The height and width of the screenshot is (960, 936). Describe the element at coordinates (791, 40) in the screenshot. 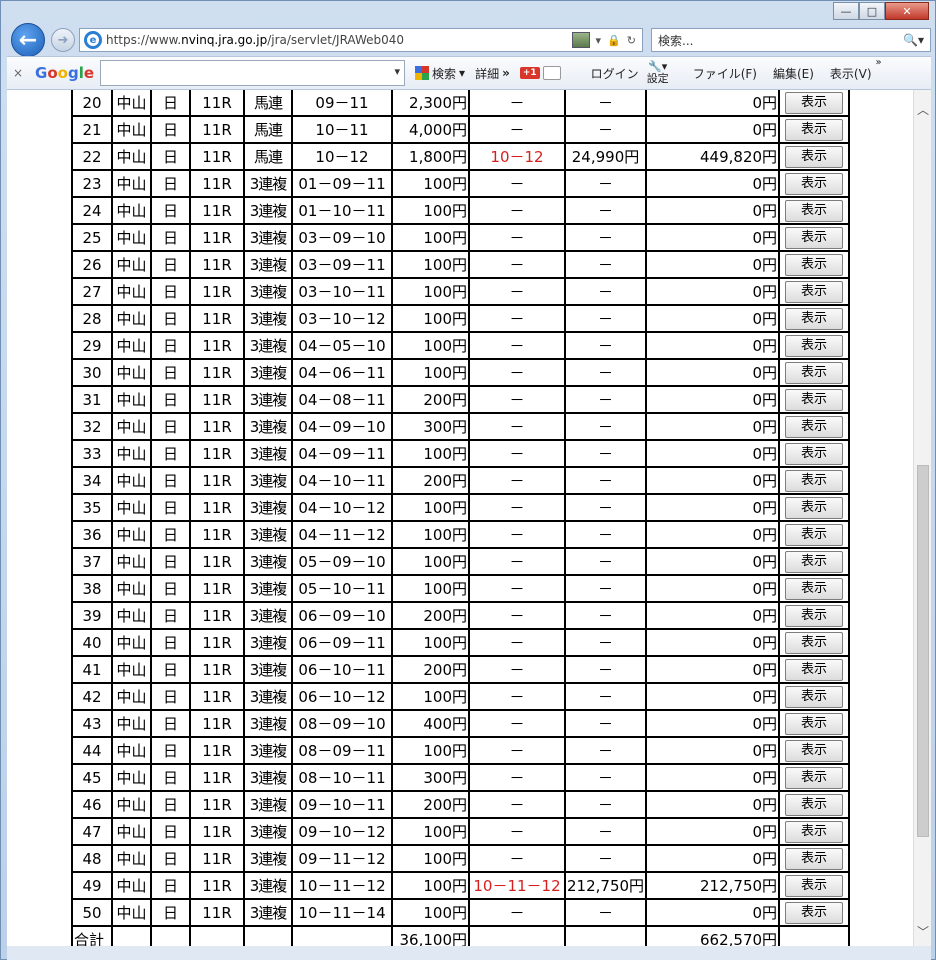

I see `browser-search-box: 検索... 🔍▾` at that location.